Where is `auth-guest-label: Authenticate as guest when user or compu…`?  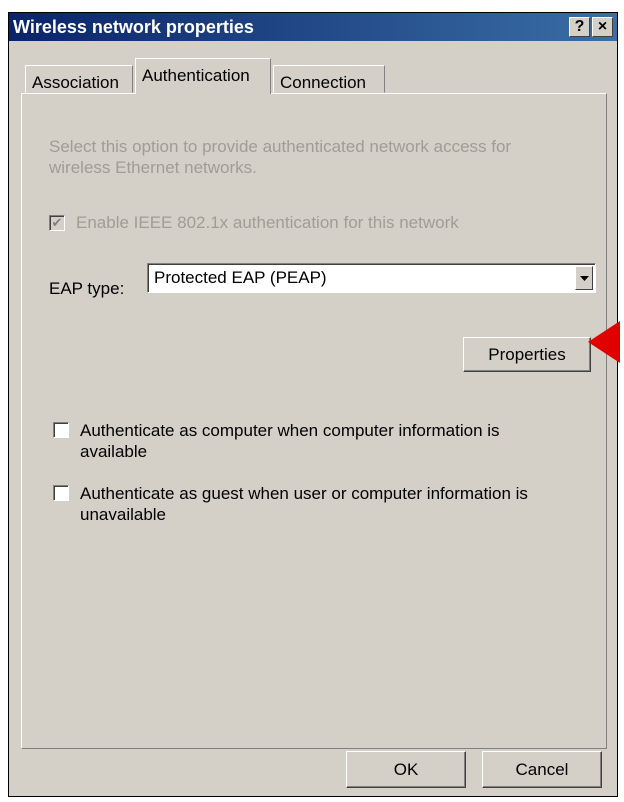 auth-guest-label: Authenticate as guest when user or compu… is located at coordinates (304, 504).